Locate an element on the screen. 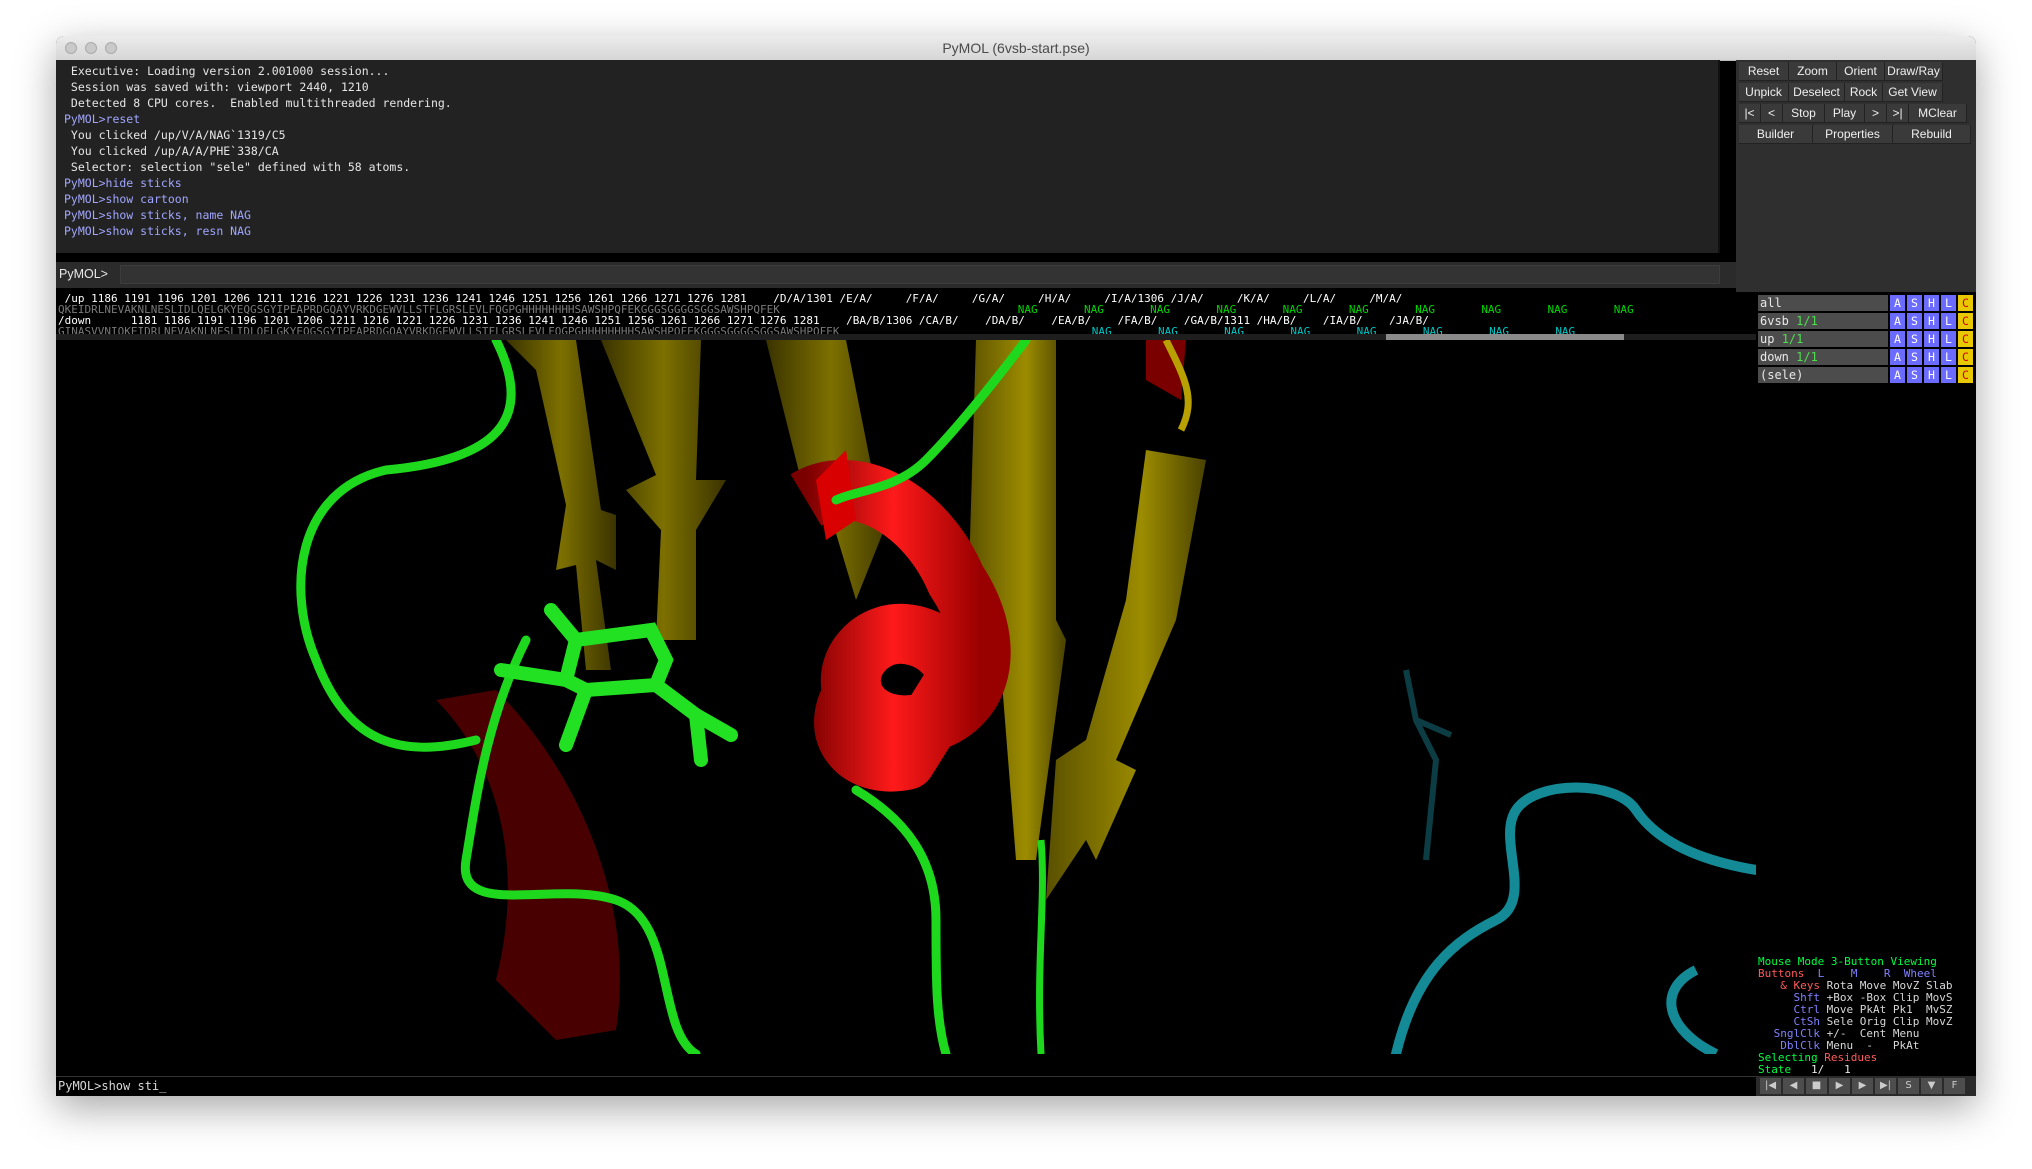  movie-controls: |◀ ◀ ■ ▶ ▶ ▶| S ▼ F is located at coordinates (1866, 1086).